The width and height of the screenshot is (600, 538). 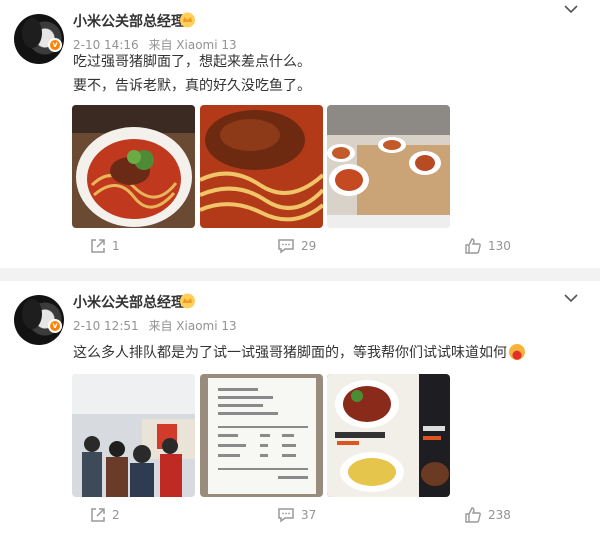 What do you see at coordinates (116, 246) in the screenshot?
I see `repost-count: 1` at bounding box center [116, 246].